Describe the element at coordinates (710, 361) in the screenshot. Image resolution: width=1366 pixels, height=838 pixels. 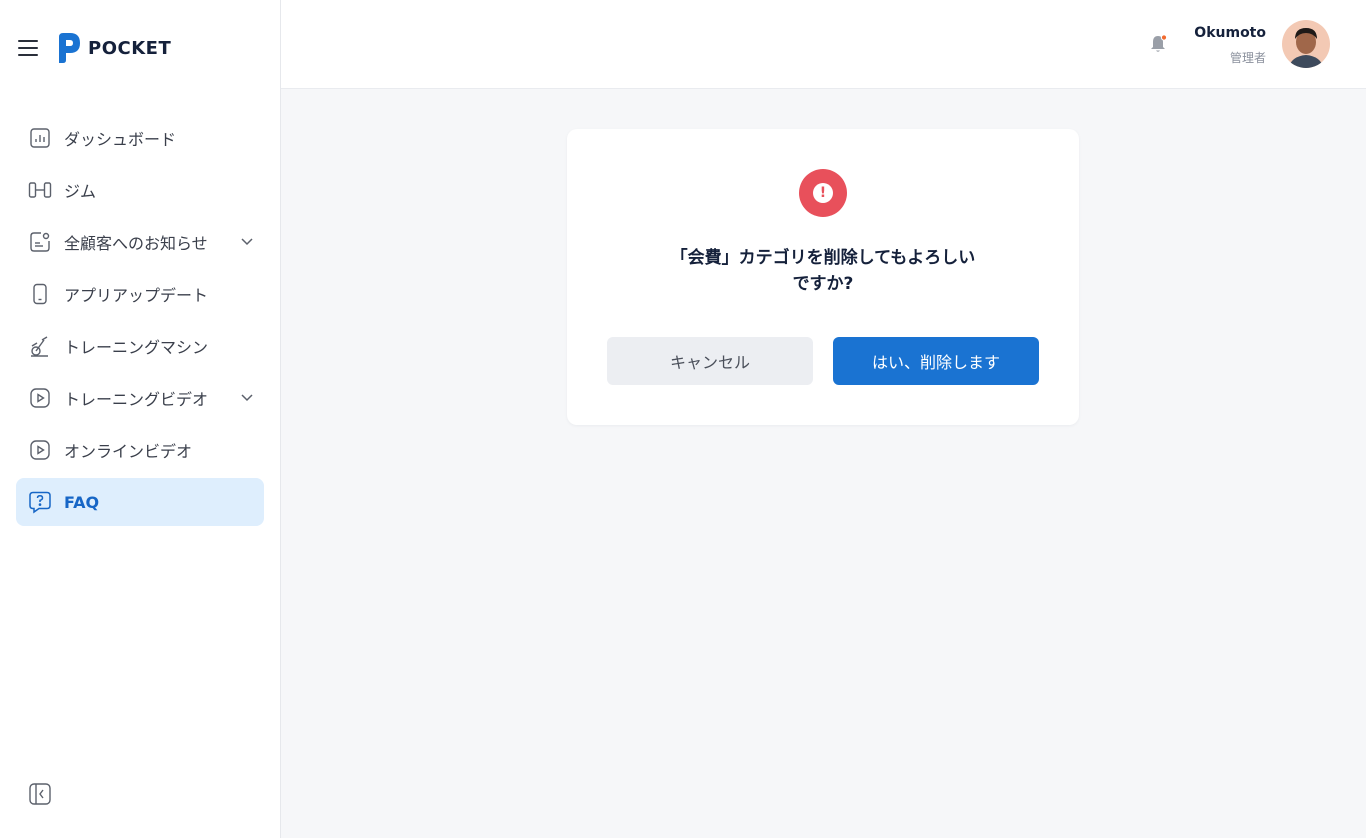
I see `cancel-button: キャンセル` at that location.